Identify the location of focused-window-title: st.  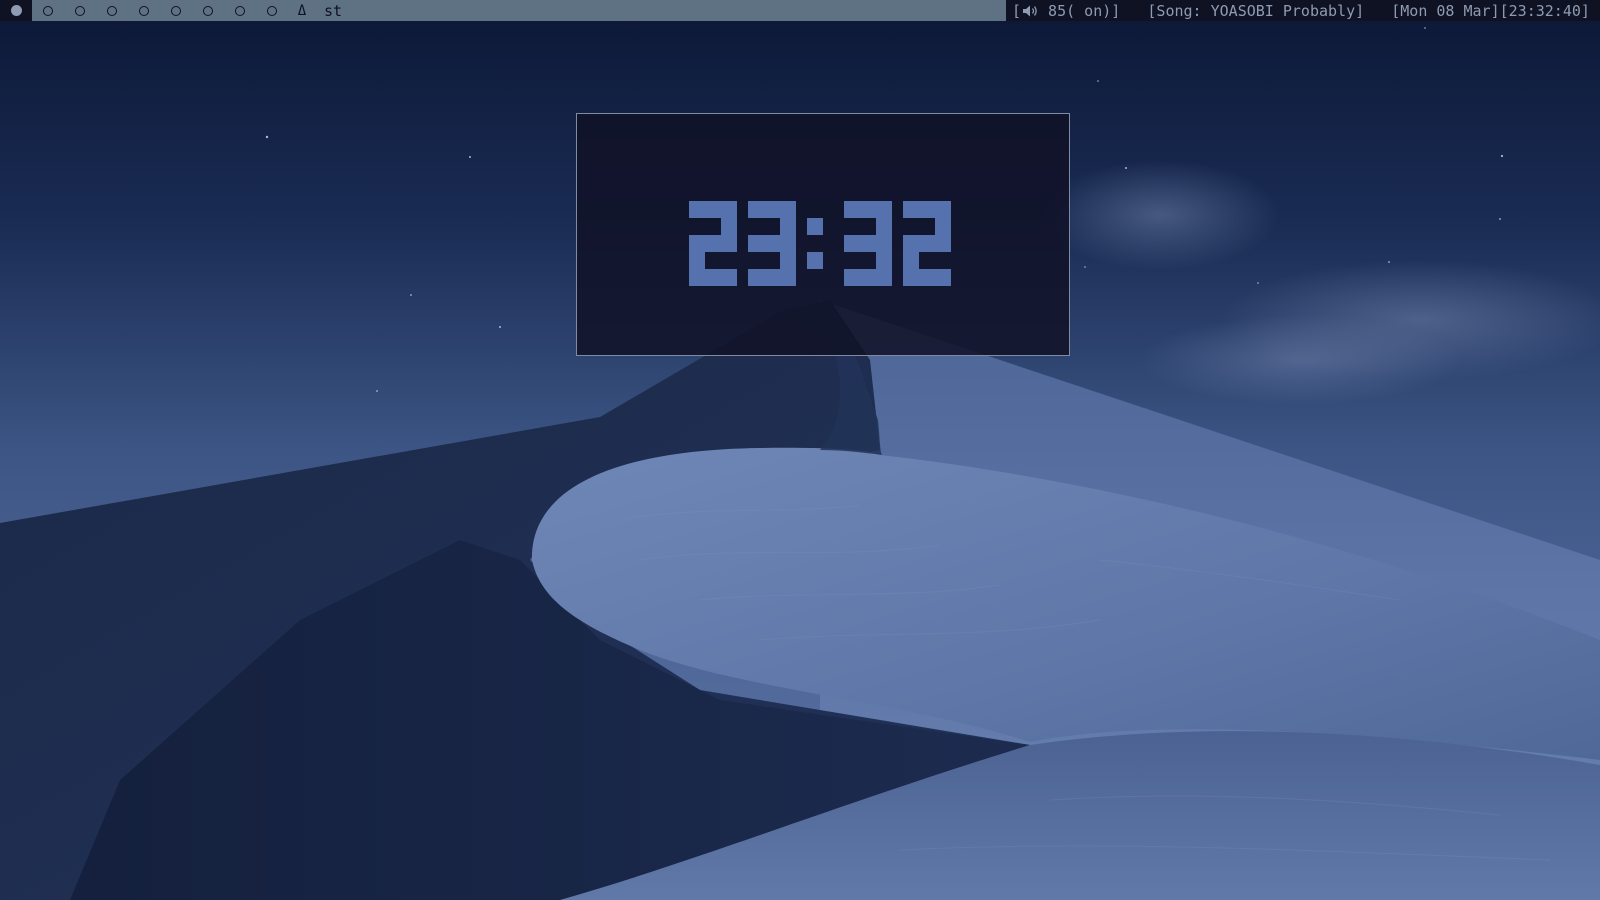
(661, 10).